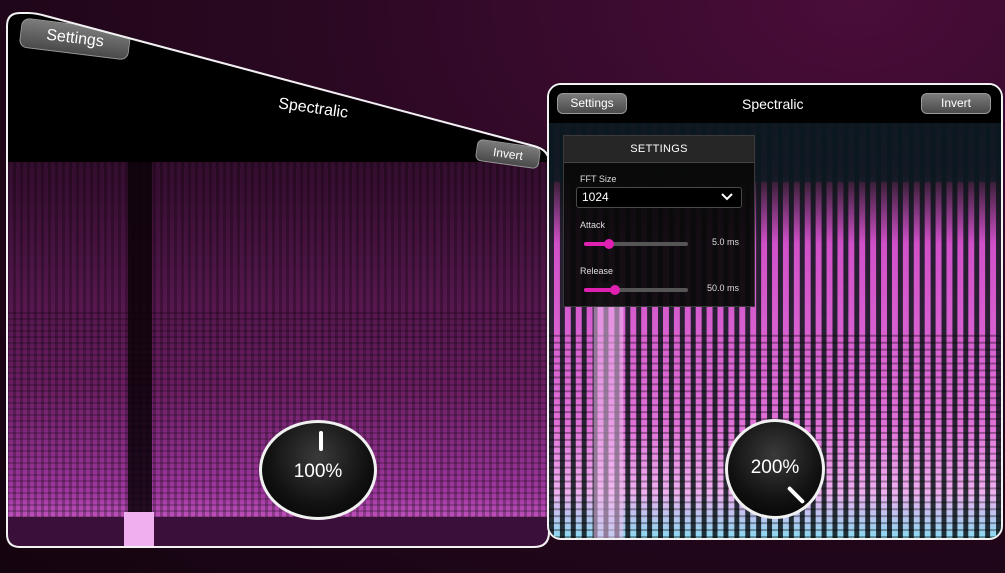 This screenshot has width=1005, height=573. What do you see at coordinates (595, 197) in the screenshot?
I see `fft-size-value: 1024` at bounding box center [595, 197].